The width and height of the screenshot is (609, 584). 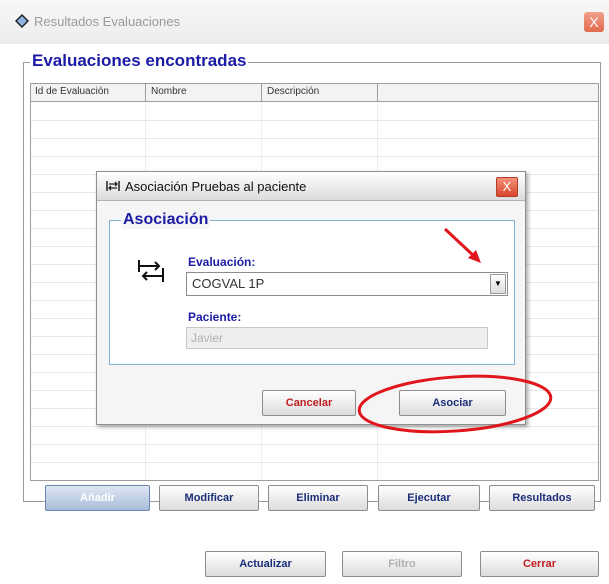 What do you see at coordinates (166, 220) in the screenshot?
I see `association-group-legend: Asociación` at bounding box center [166, 220].